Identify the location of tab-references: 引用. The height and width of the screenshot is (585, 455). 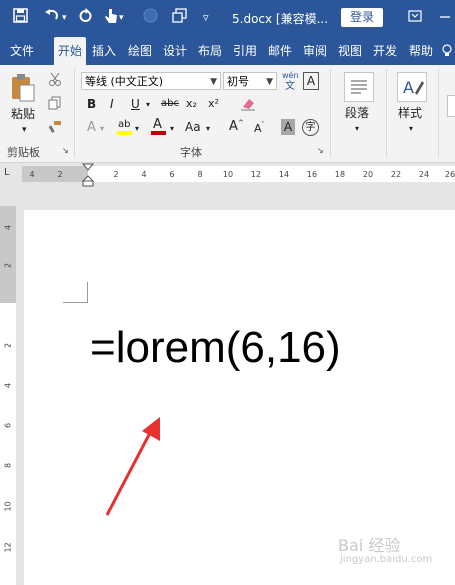
(245, 51).